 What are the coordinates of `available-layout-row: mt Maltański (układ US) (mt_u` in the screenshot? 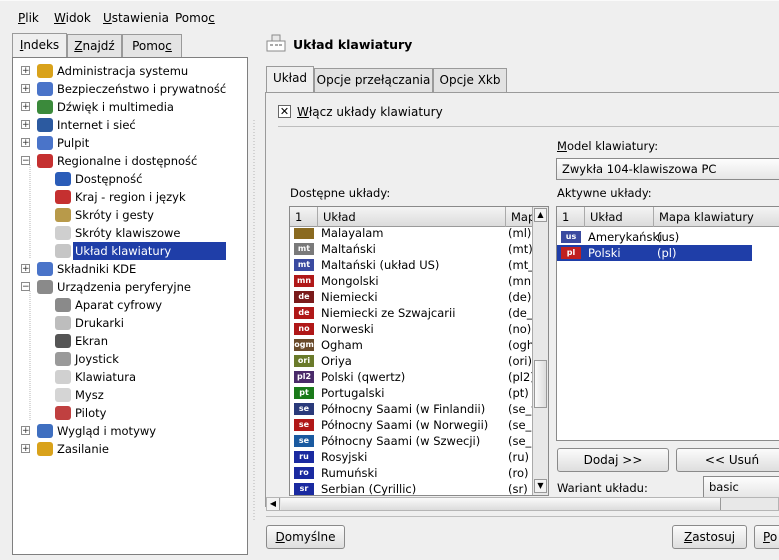 It's located at (411, 265).